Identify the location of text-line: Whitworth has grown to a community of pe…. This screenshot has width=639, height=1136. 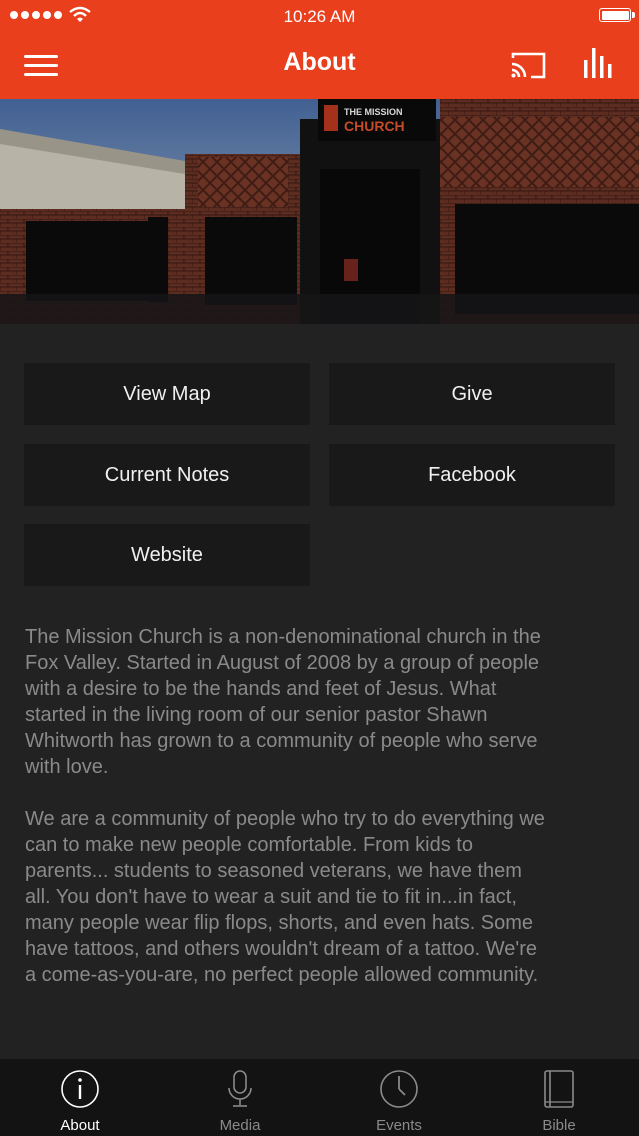
(281, 741).